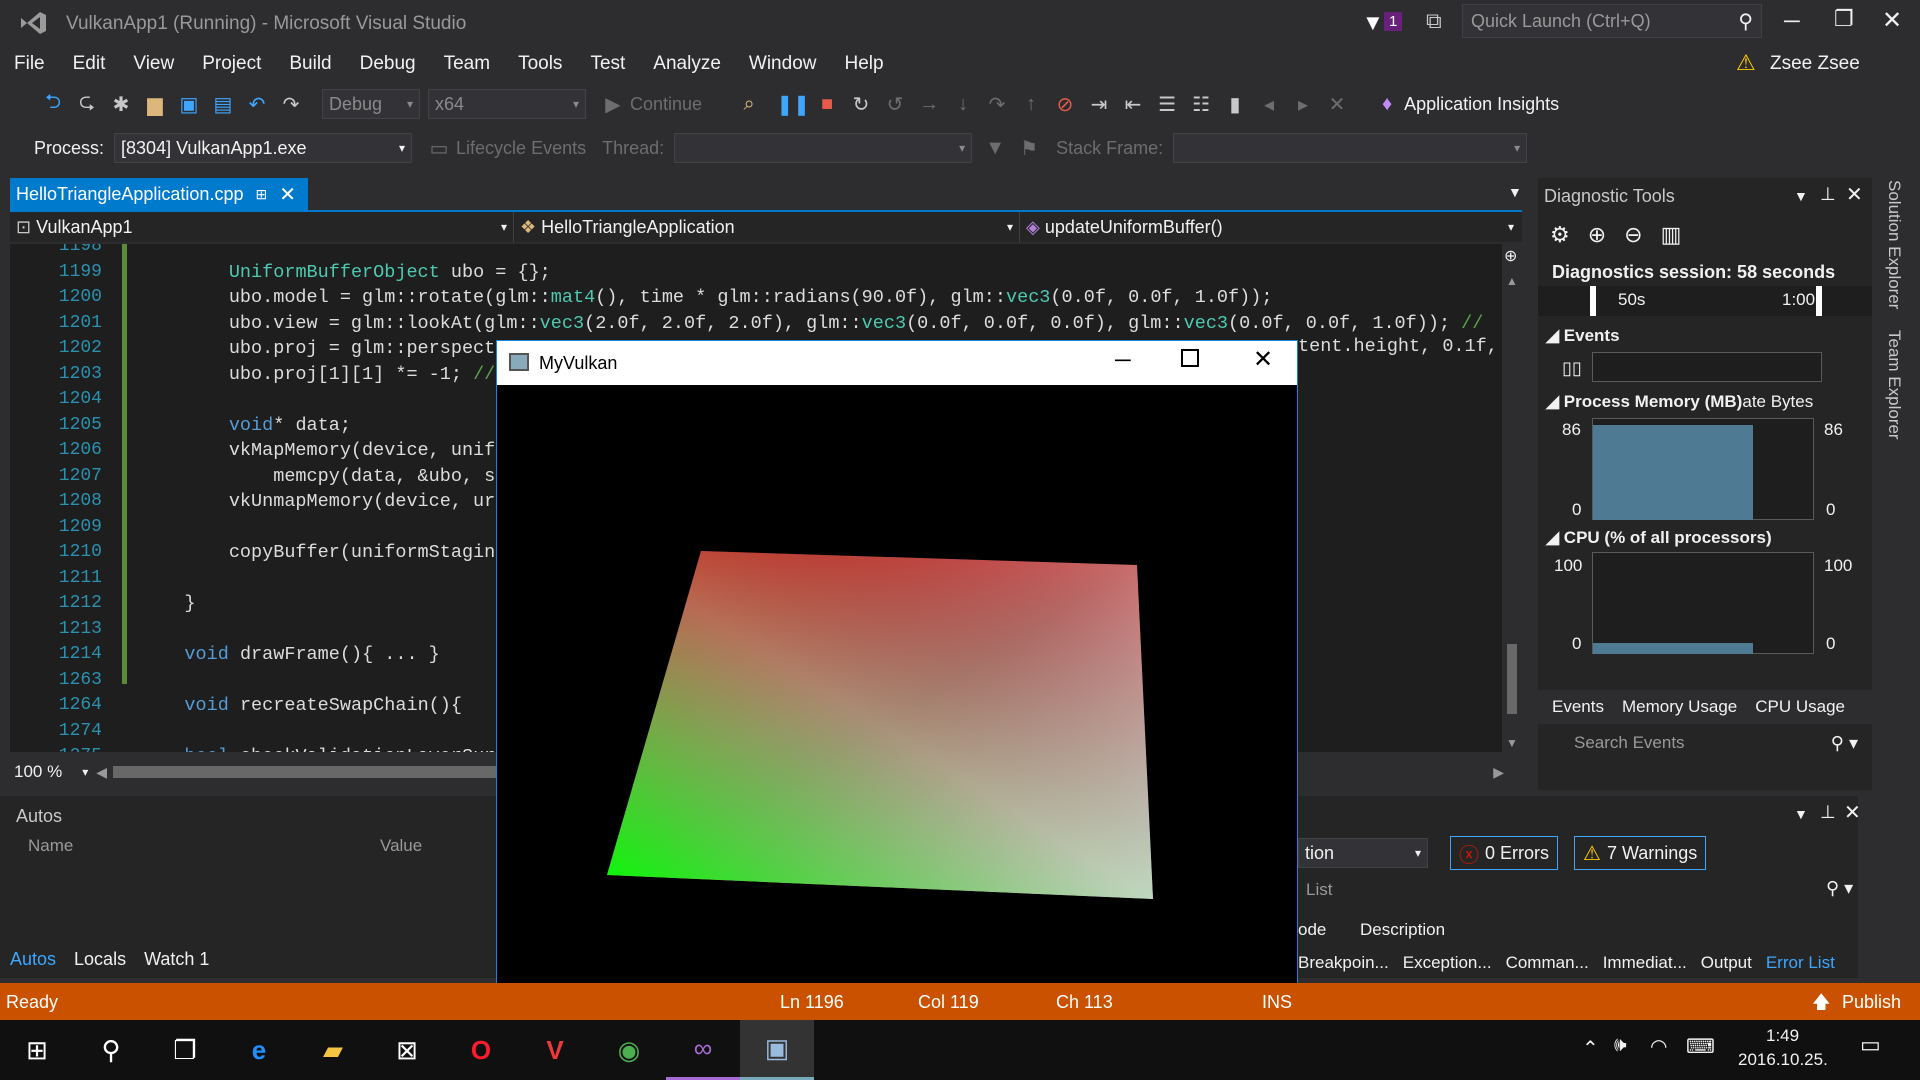 The image size is (1920, 1080). What do you see at coordinates (1201, 104) in the screenshot?
I see `uncomment-icon: ☷` at bounding box center [1201, 104].